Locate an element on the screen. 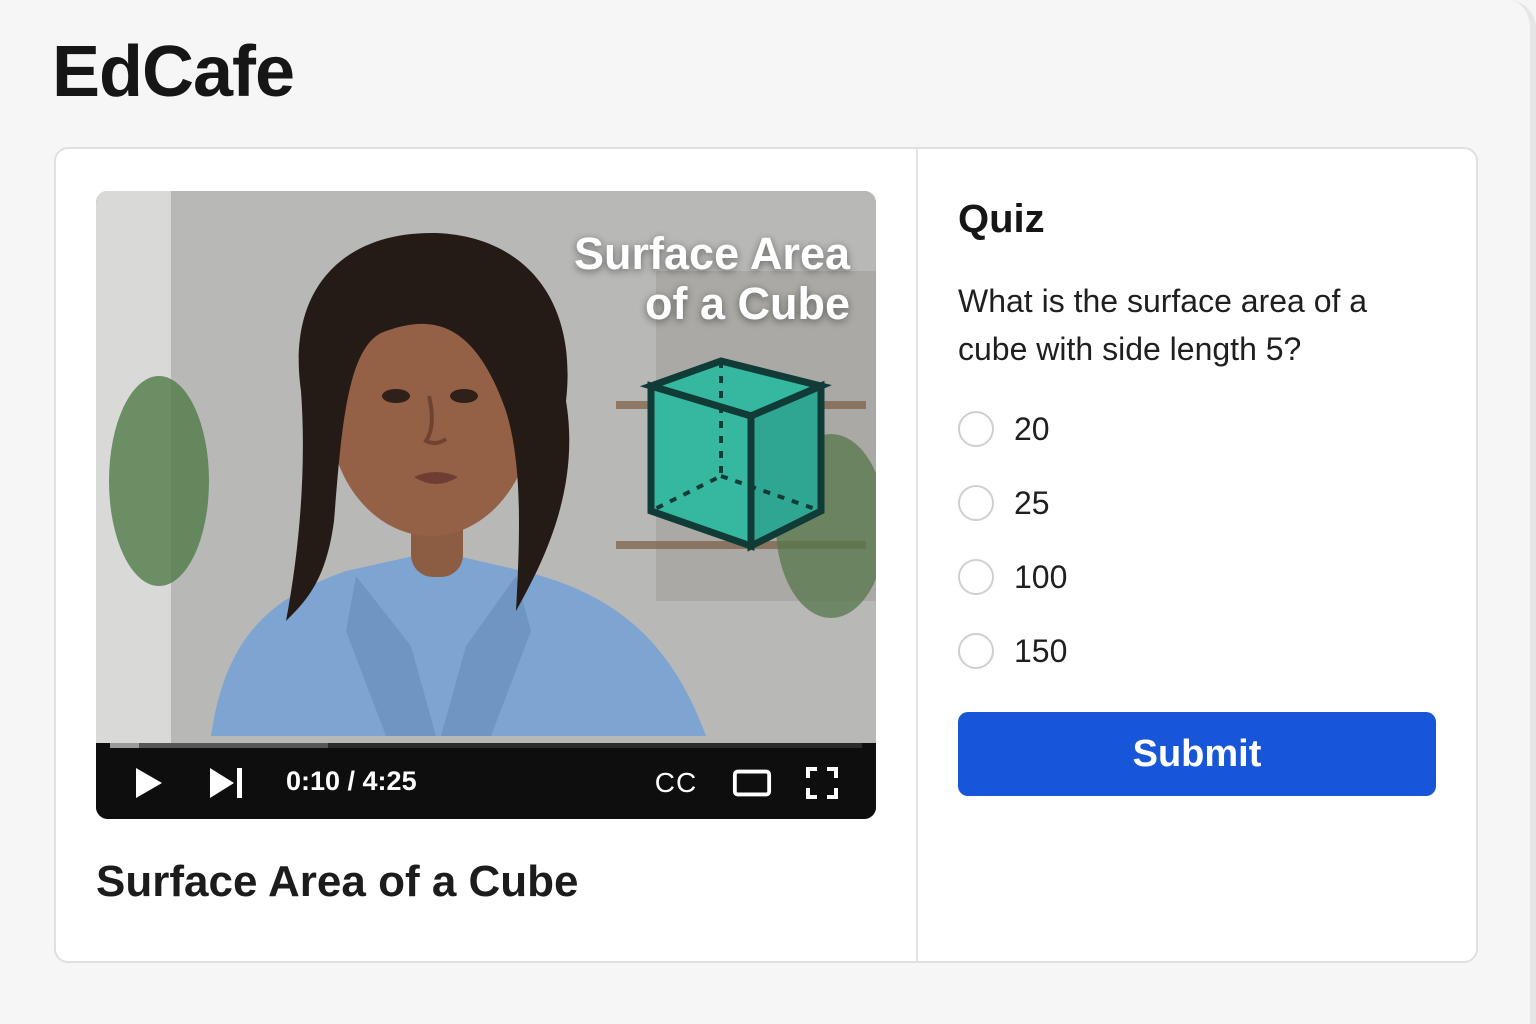 The height and width of the screenshot is (1024, 1536). theater-mode-icon is located at coordinates (752, 783).